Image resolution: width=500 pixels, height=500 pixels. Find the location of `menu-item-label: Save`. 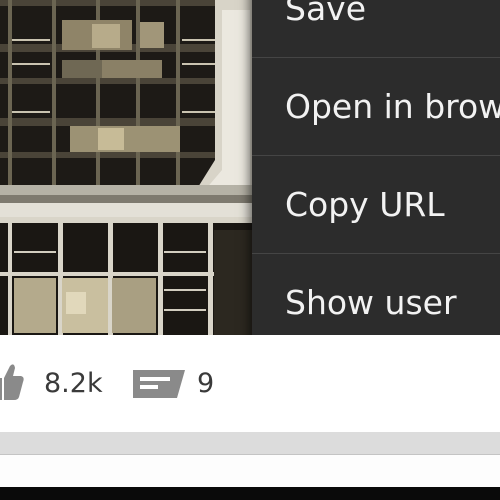

menu-item-label: Save is located at coordinates (326, 14).